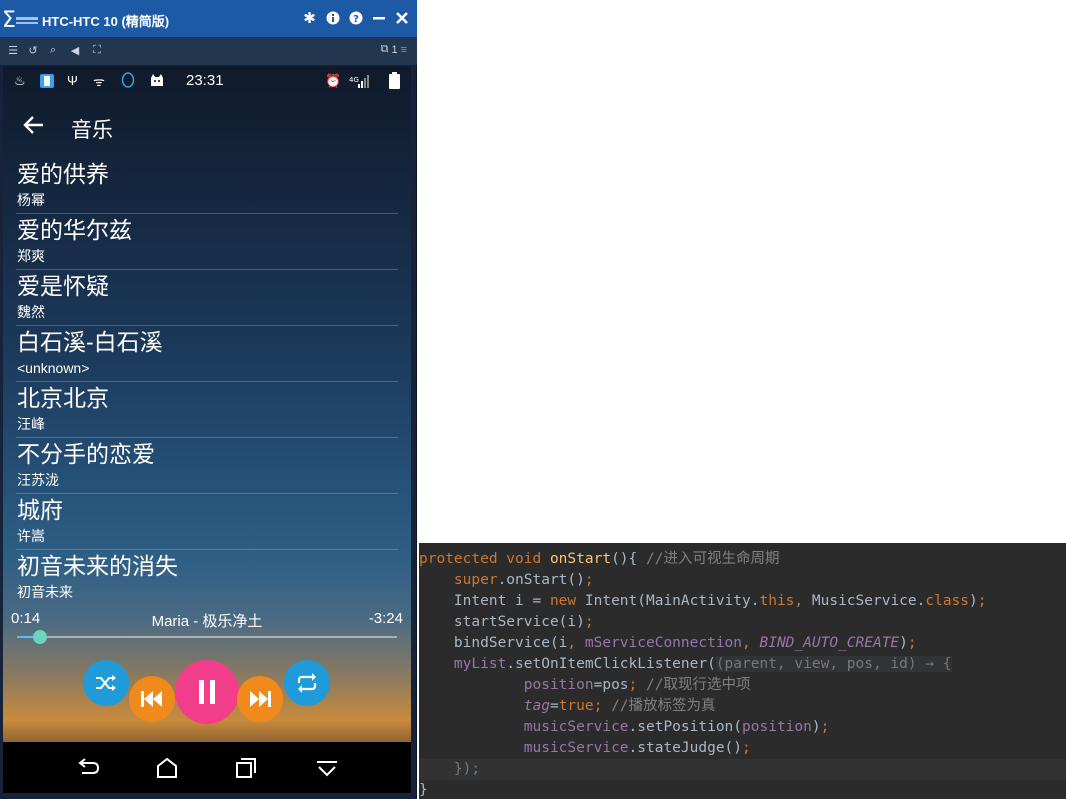 This screenshot has width=1066, height=799. Describe the element at coordinates (9, 20) in the screenshot. I see `svg-text: Σ` at that location.